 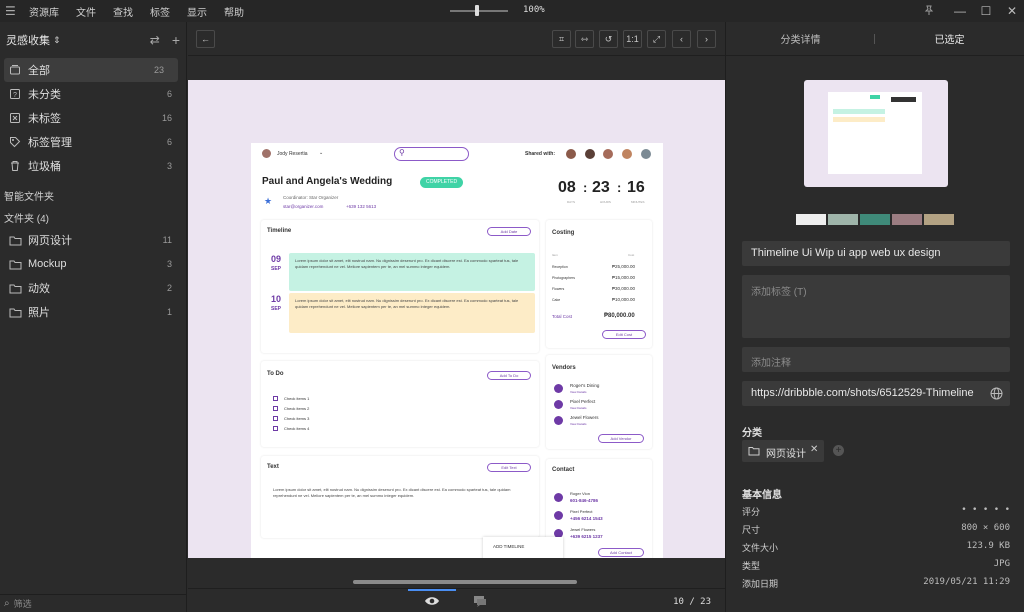 I want to click on chevron-down-icon: ⌄, so click(x=321, y=153).